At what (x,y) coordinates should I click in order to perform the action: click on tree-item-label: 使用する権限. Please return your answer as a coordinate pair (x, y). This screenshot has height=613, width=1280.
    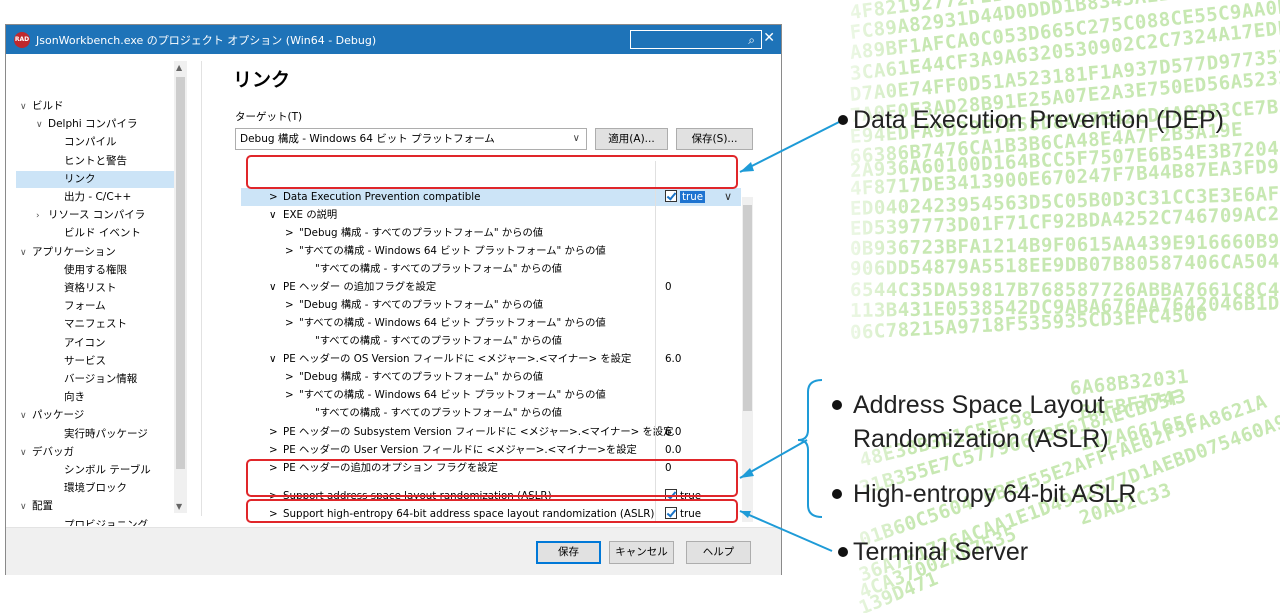
    Looking at the image, I should click on (95, 269).